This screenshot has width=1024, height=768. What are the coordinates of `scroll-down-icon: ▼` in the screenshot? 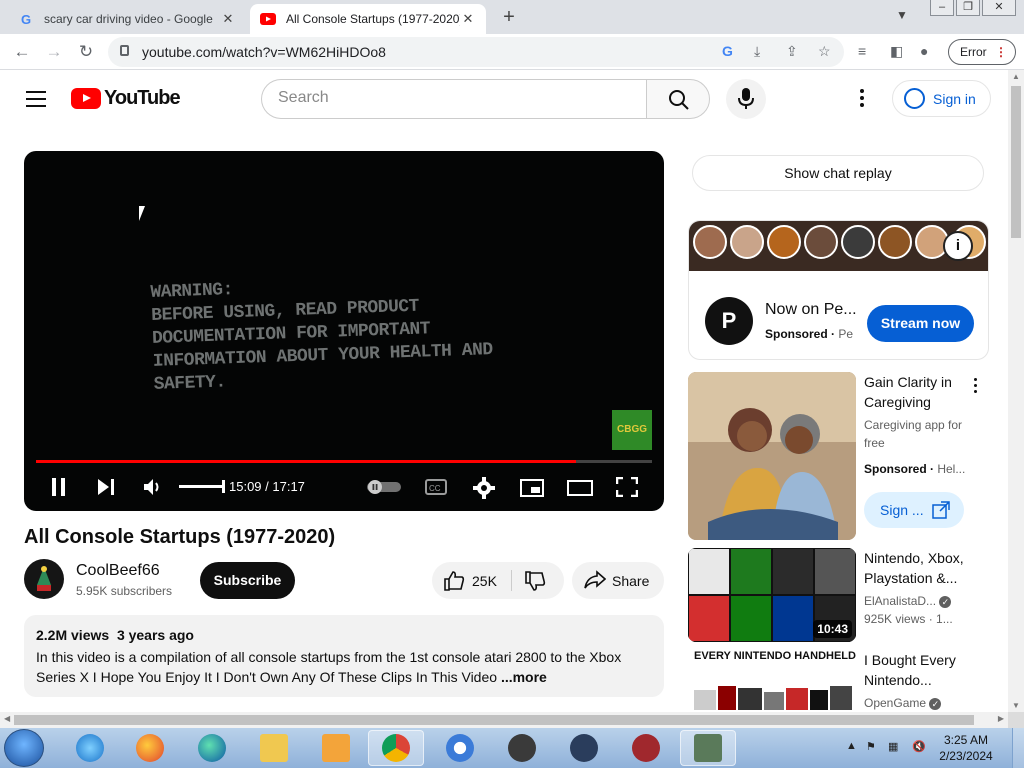 It's located at (1016, 705).